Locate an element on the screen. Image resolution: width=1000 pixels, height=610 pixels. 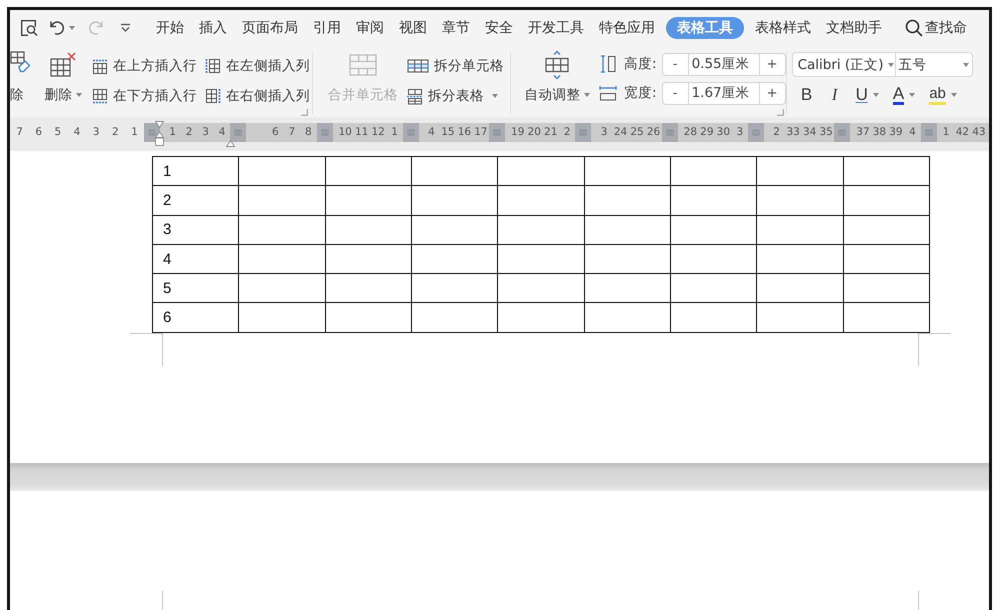
ruler-number: 15 is located at coordinates (448, 132).